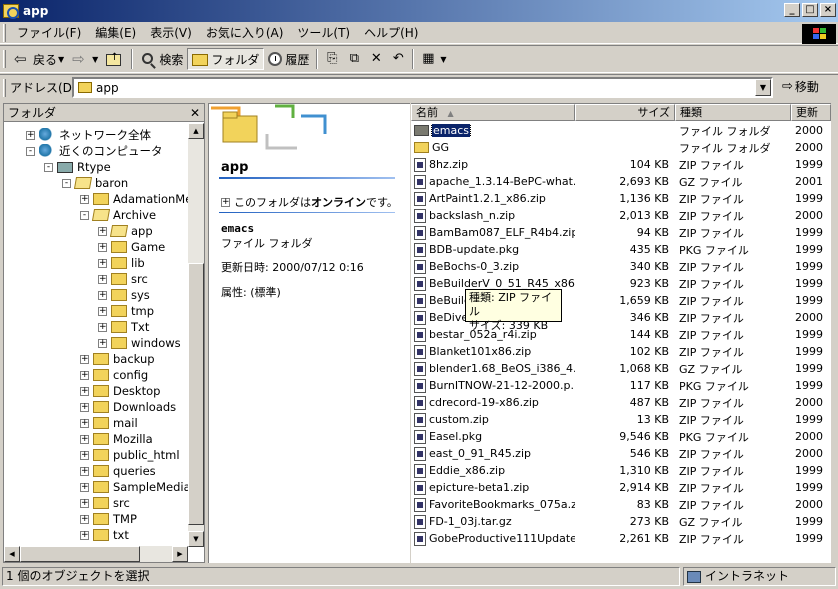  I want to click on folder-tree-vertical-scrollbar: ▲ ▼, so click(196, 335).